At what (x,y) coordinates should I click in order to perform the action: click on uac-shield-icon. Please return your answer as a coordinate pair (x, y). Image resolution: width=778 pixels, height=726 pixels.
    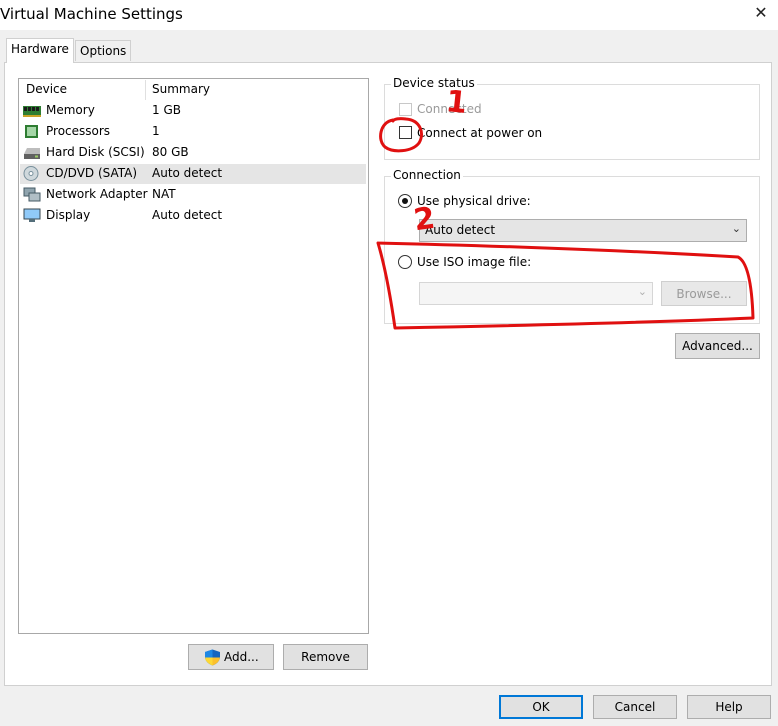
    Looking at the image, I should click on (212, 657).